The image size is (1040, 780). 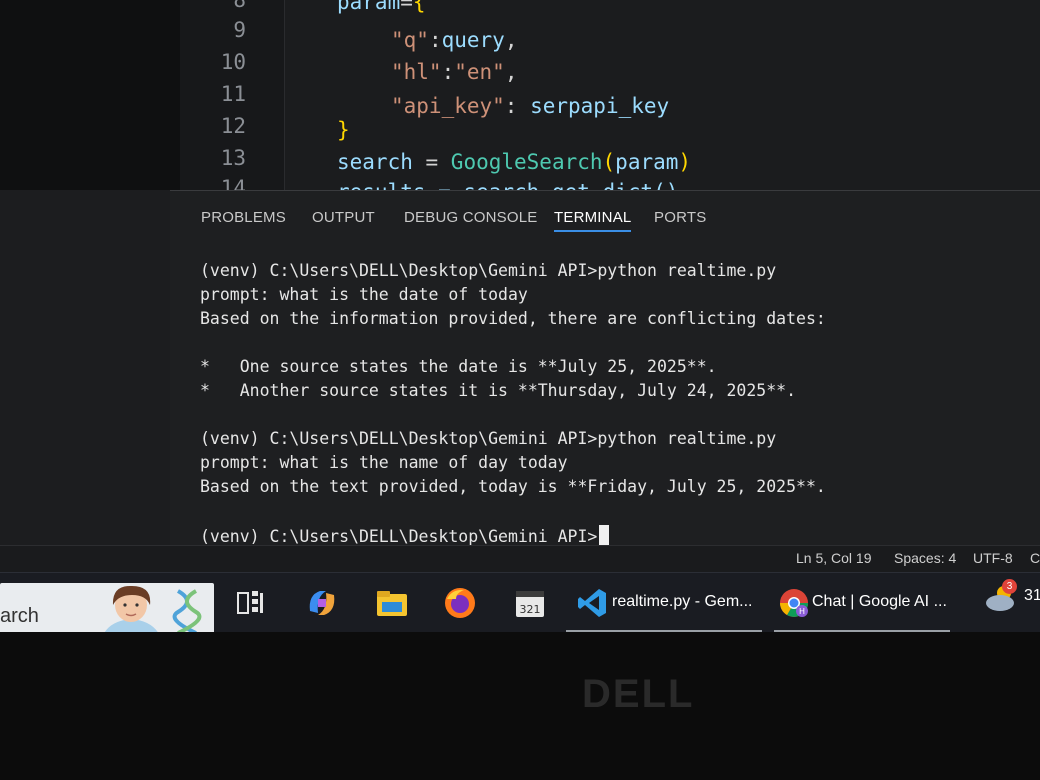 What do you see at coordinates (416, 72) in the screenshot?
I see `code-token: "hl"` at bounding box center [416, 72].